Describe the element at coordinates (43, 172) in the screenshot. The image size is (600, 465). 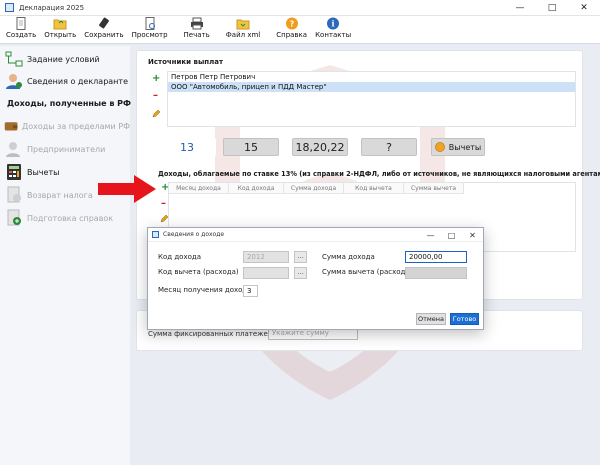
I see `sidebar-item-label: Вычеты` at that location.